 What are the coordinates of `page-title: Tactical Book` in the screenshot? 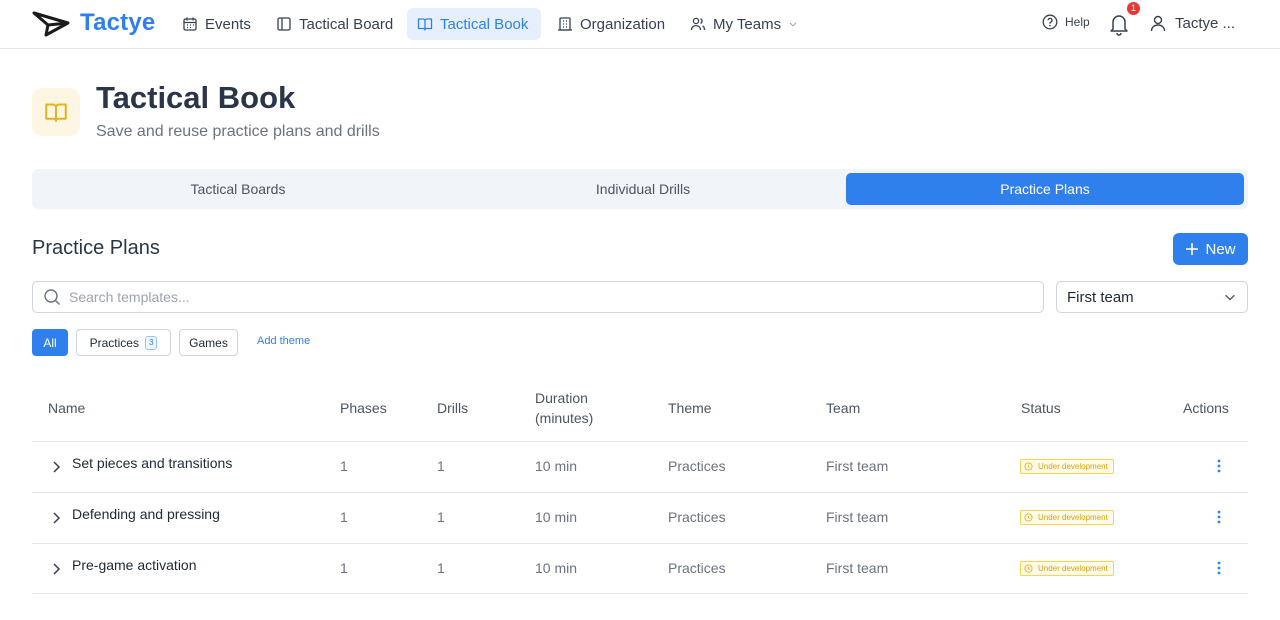 It's located at (196, 97).